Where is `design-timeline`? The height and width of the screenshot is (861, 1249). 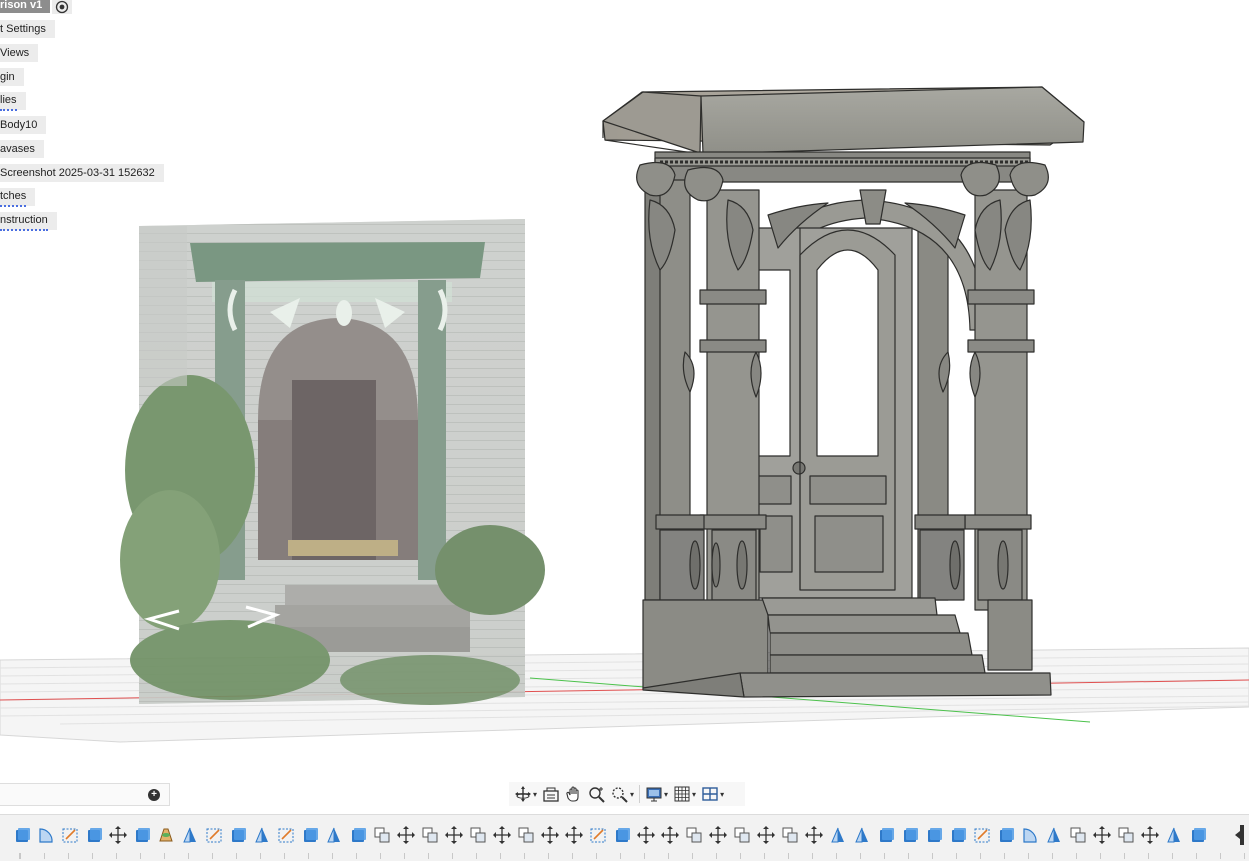 design-timeline is located at coordinates (624, 837).